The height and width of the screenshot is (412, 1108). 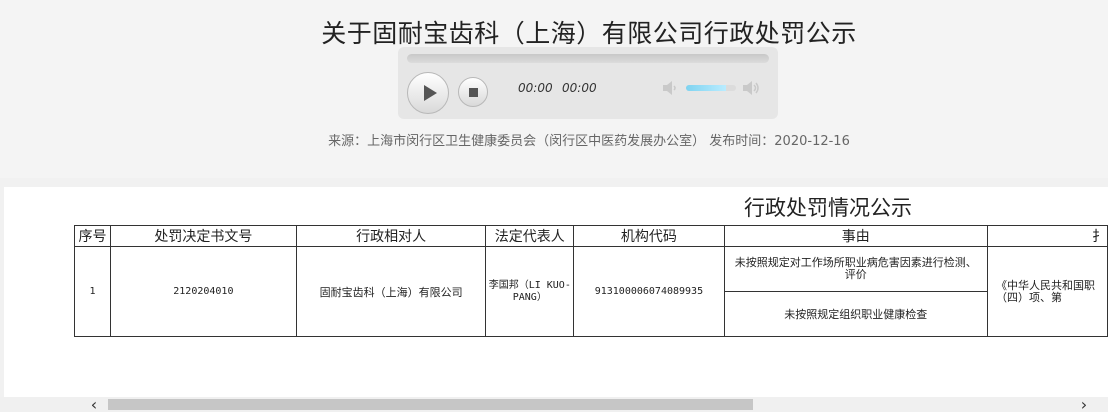 I want to click on table-header-row: 序号 处罚决定书文号 行政相对人 法定代表人 机构代码 事由 扌, so click(x=591, y=236).